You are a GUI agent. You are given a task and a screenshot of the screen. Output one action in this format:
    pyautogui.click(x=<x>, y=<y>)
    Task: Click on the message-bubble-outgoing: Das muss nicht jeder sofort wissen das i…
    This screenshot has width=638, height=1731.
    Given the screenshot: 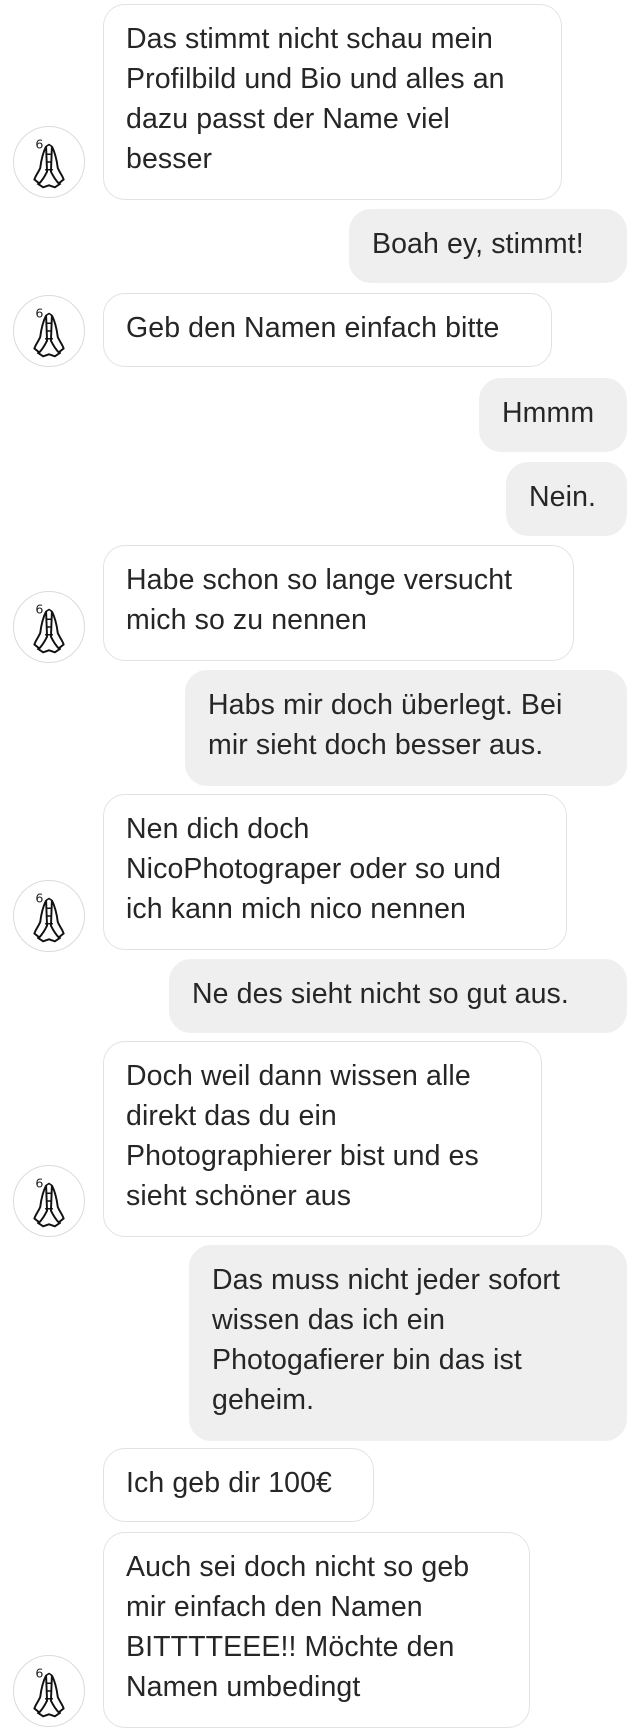 What is the action you would take?
    pyautogui.click(x=408, y=1343)
    